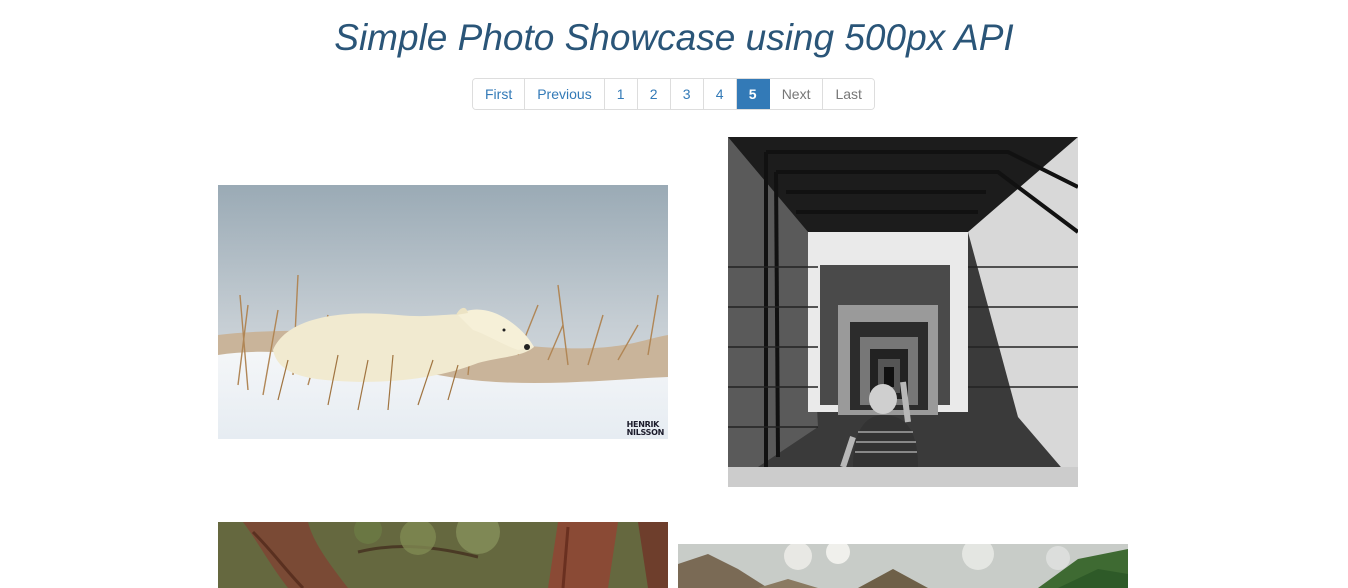  I want to click on pagination-last-link: Last, so click(848, 94).